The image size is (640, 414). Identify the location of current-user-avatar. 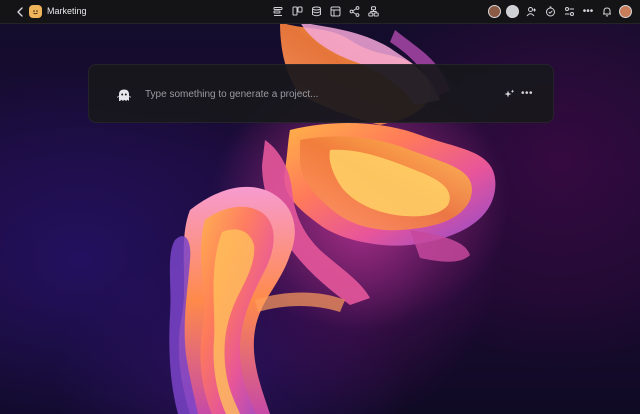
(625, 11).